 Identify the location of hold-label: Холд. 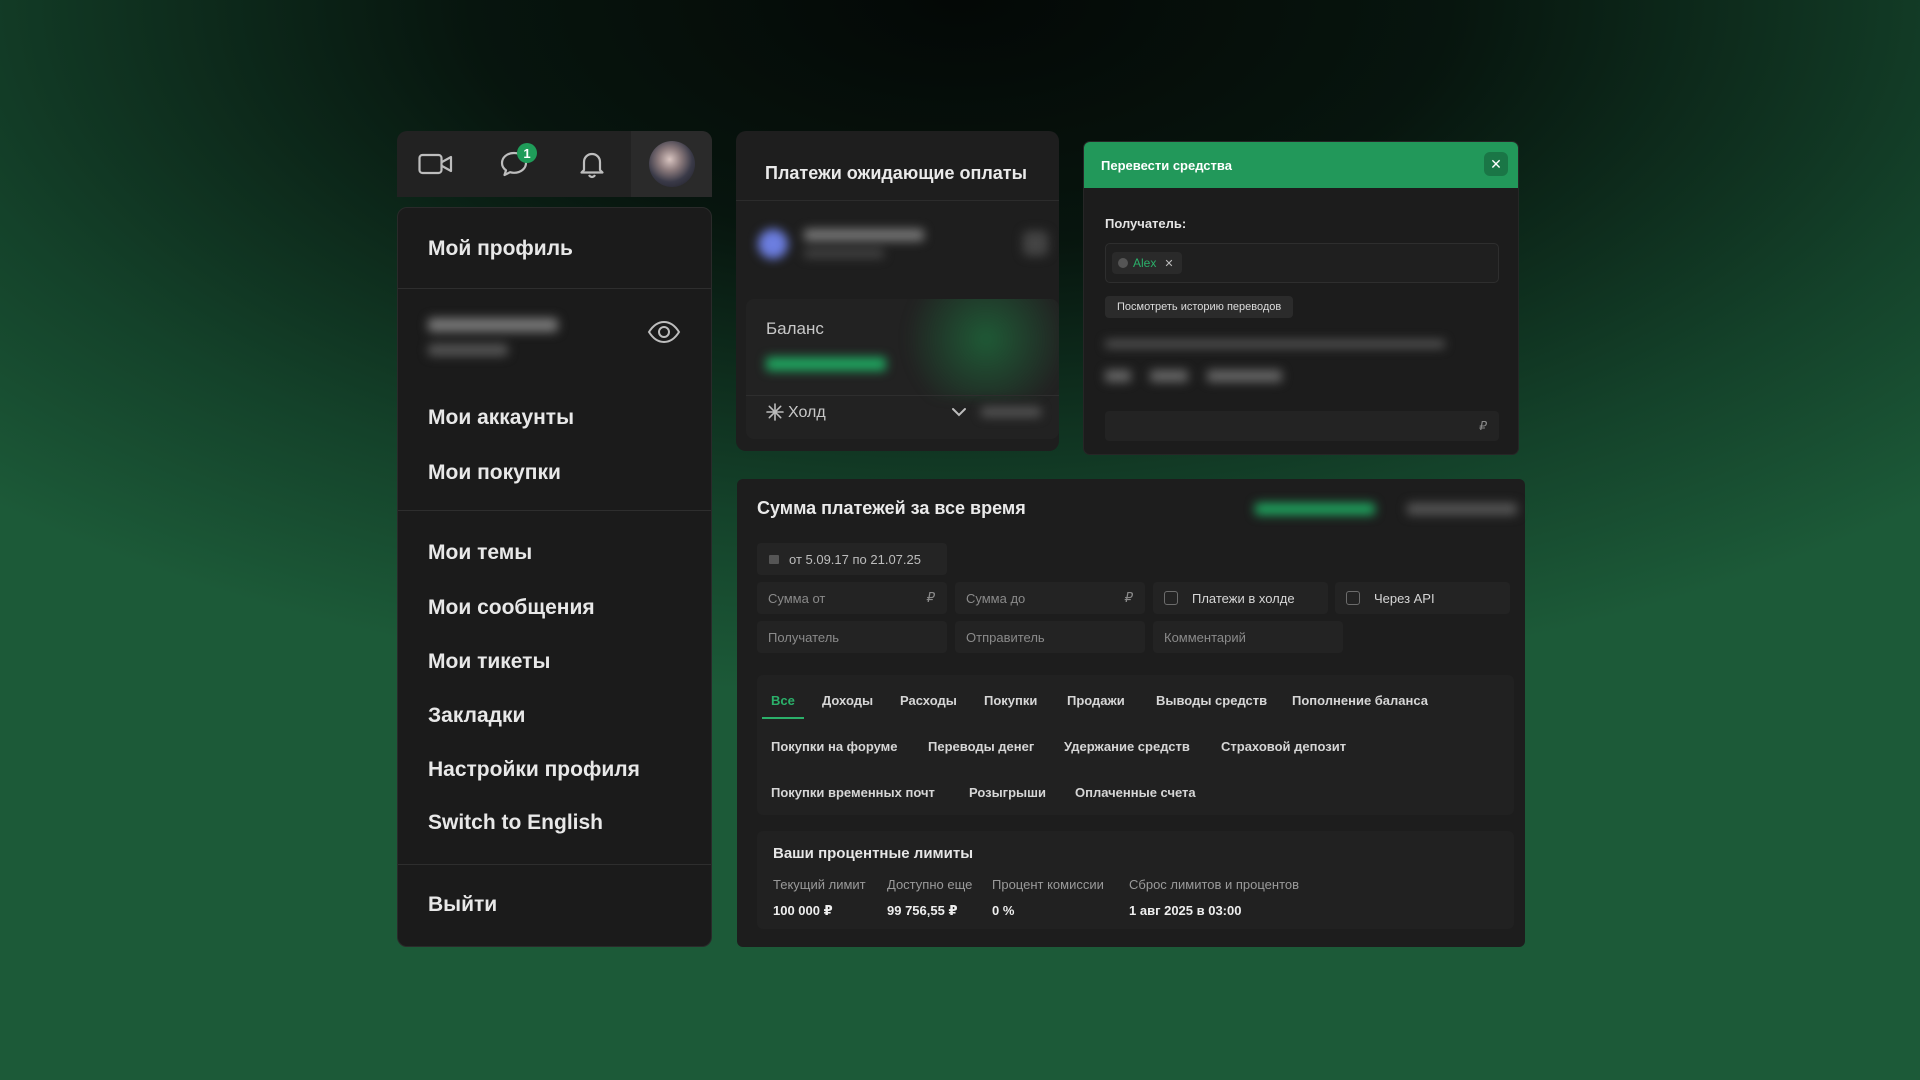
(807, 412).